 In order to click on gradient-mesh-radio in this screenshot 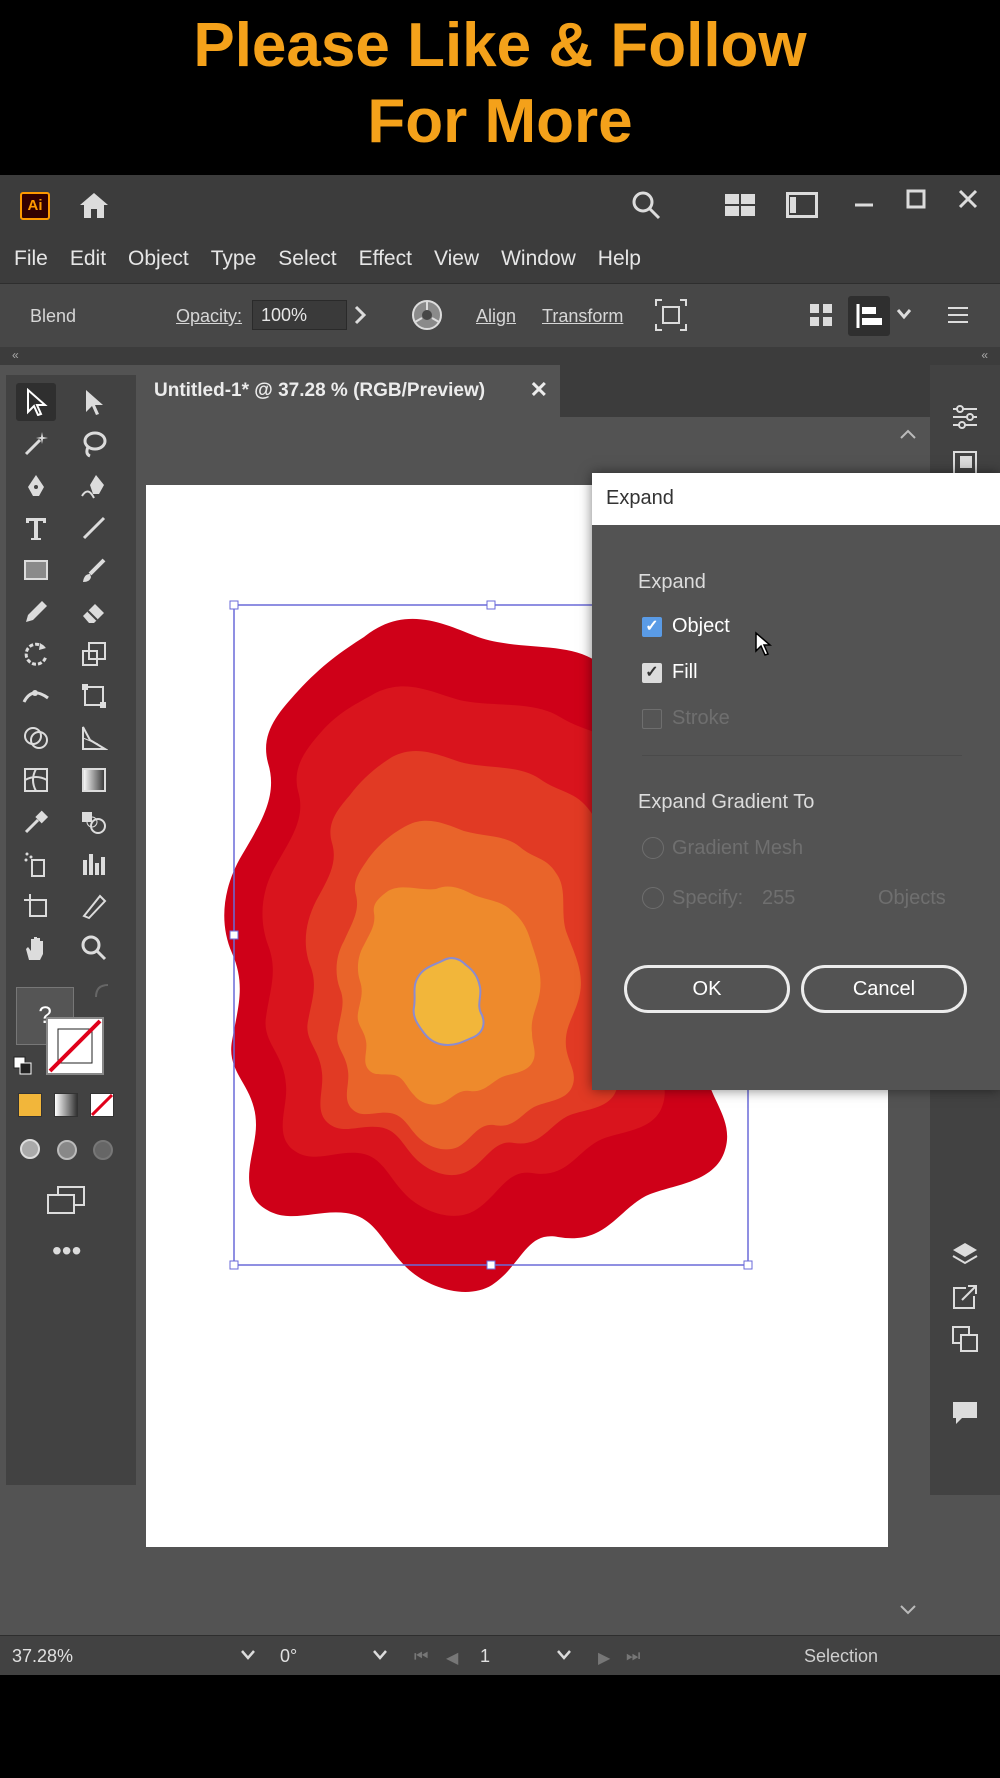, I will do `click(653, 848)`.